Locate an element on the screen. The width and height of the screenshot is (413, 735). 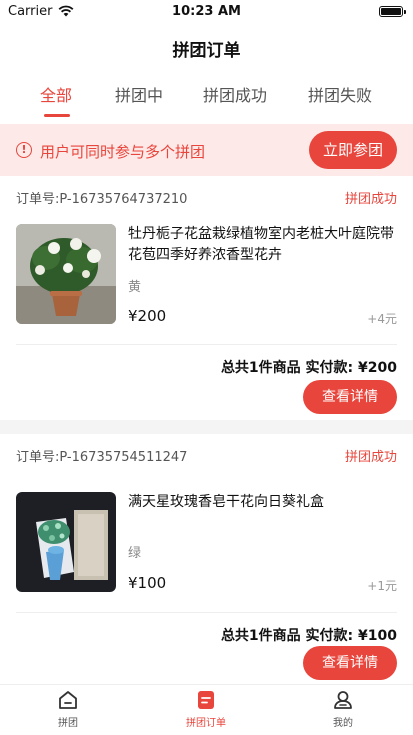
tabbar-item-orders: 拼团订单 is located at coordinates (206, 709).